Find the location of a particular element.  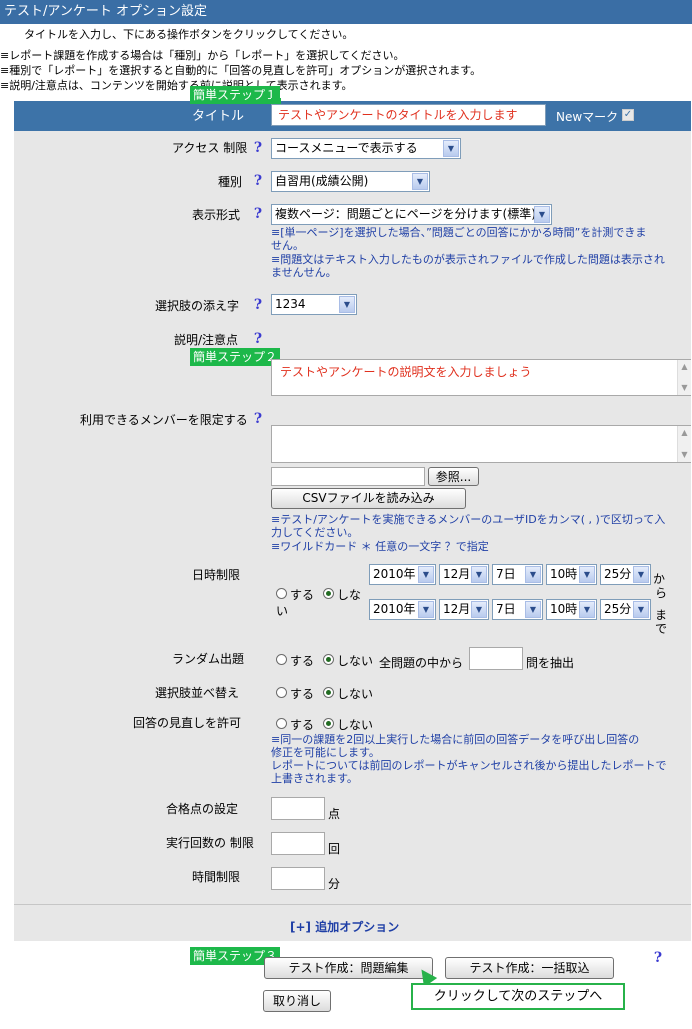

review-radio-on is located at coordinates (281, 723).